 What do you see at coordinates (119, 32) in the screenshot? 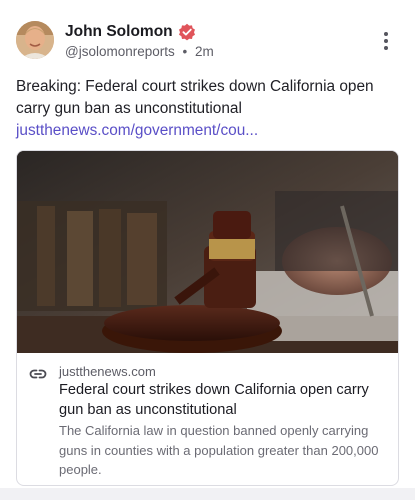
I see `author-name: John Solomon` at bounding box center [119, 32].